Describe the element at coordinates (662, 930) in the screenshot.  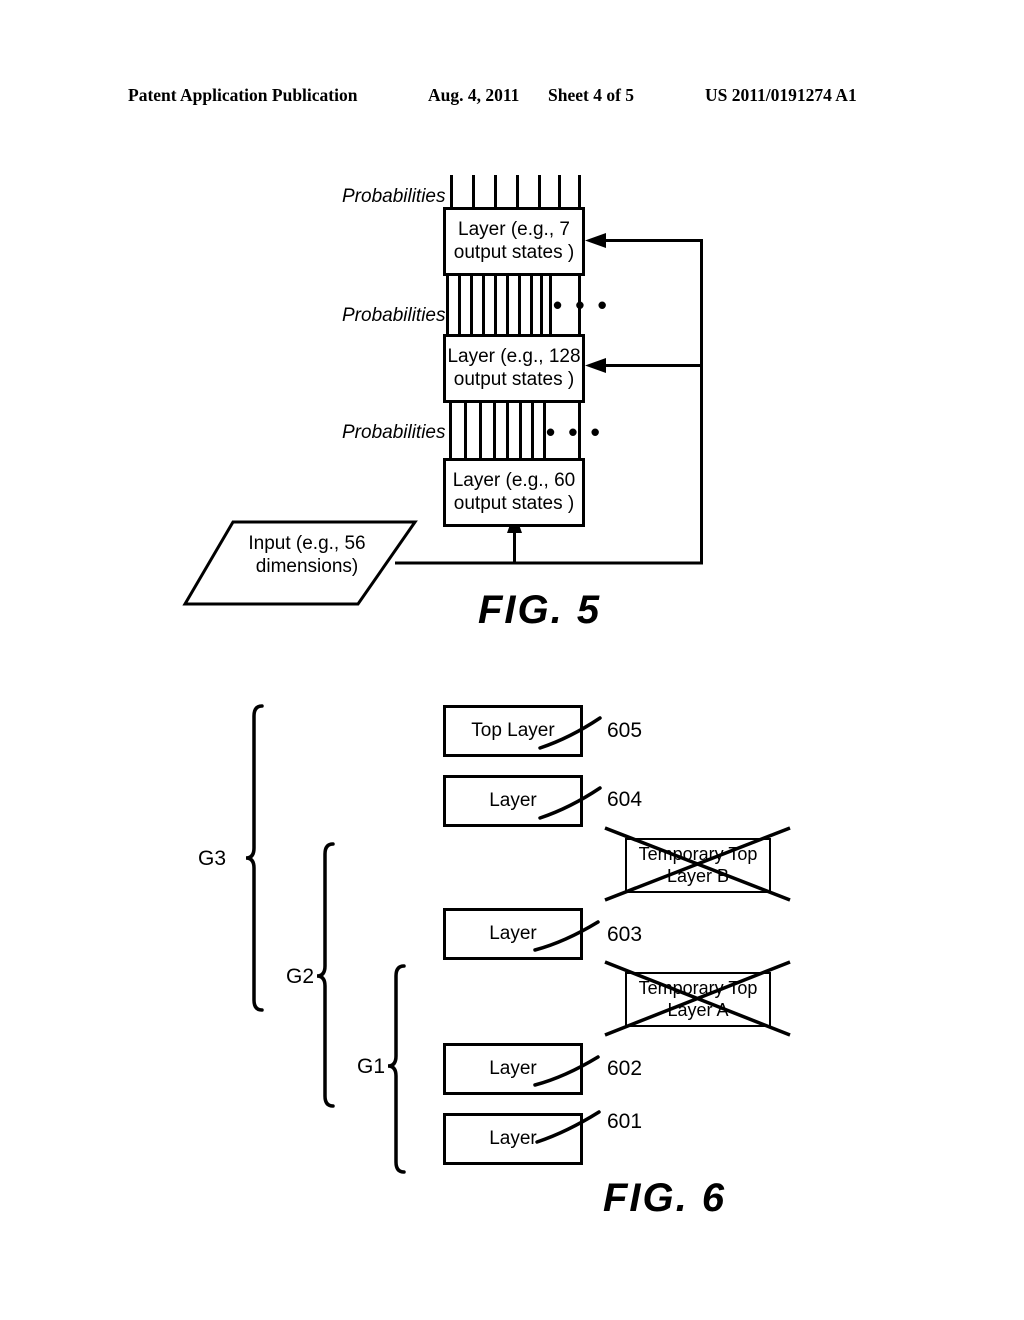
I see `figure6-leader-lines-and-crosses` at that location.